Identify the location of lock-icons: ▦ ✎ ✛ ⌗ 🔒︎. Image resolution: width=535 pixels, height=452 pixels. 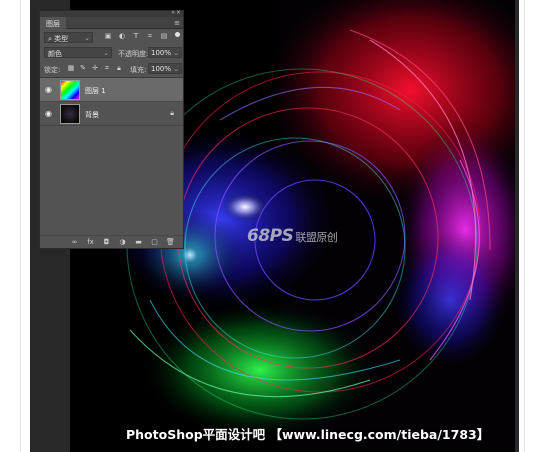
(95, 68).